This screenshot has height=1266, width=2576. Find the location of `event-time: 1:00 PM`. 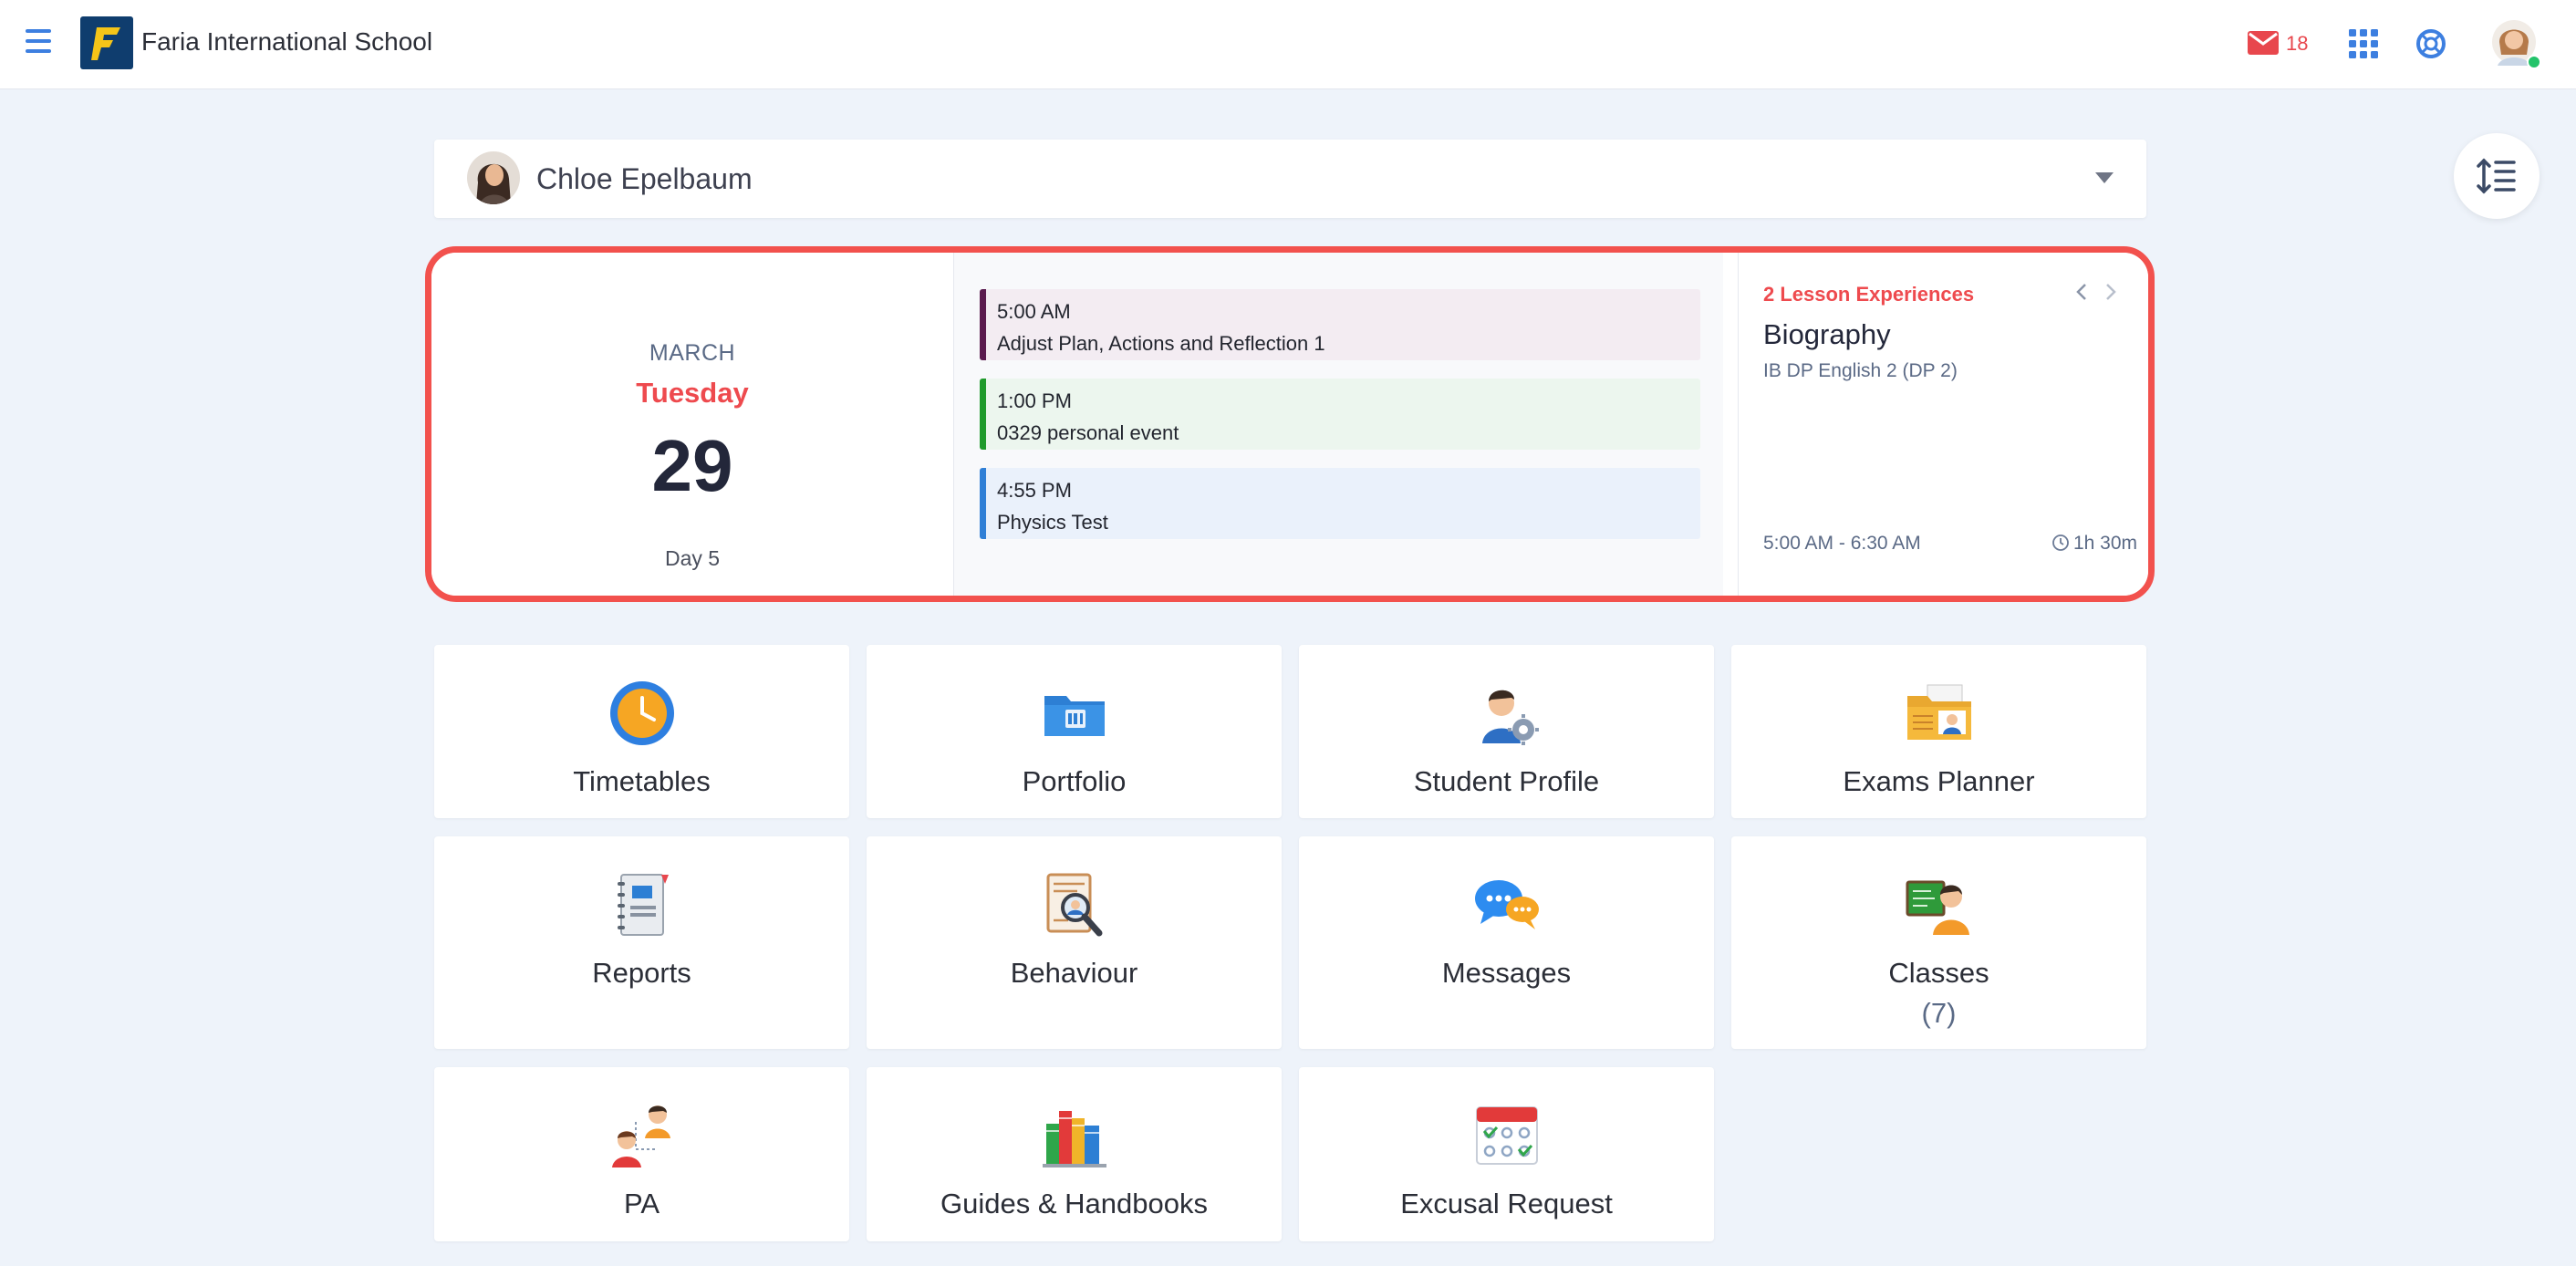

event-time: 1:00 PM is located at coordinates (1034, 400).